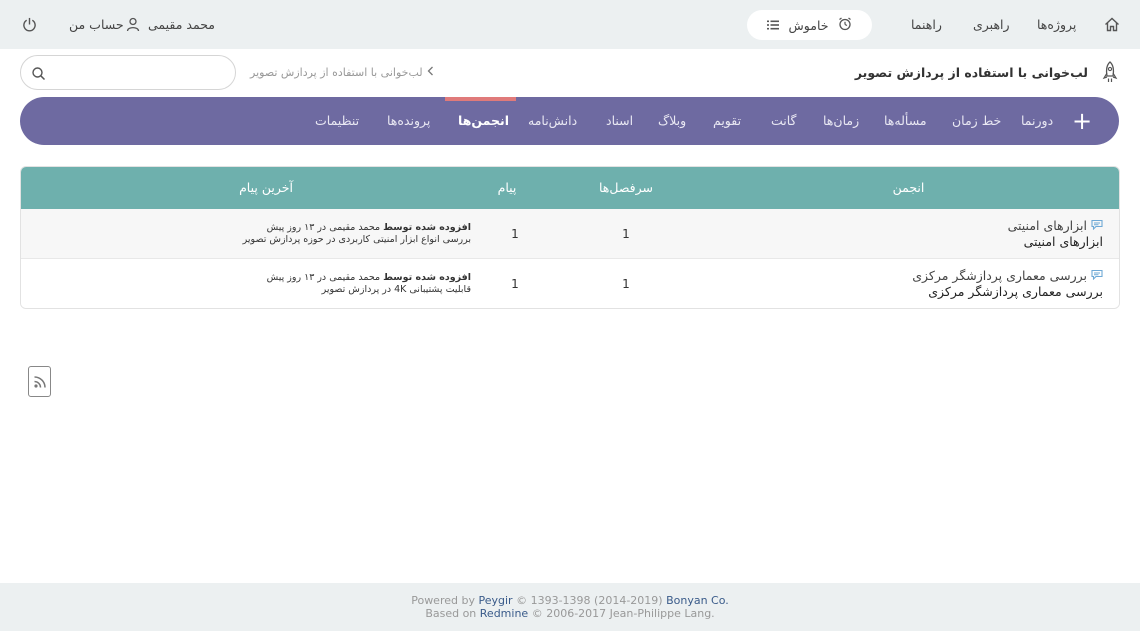 The width and height of the screenshot is (1140, 631). What do you see at coordinates (619, 121) in the screenshot?
I see `tab-documents: اسناد` at bounding box center [619, 121].